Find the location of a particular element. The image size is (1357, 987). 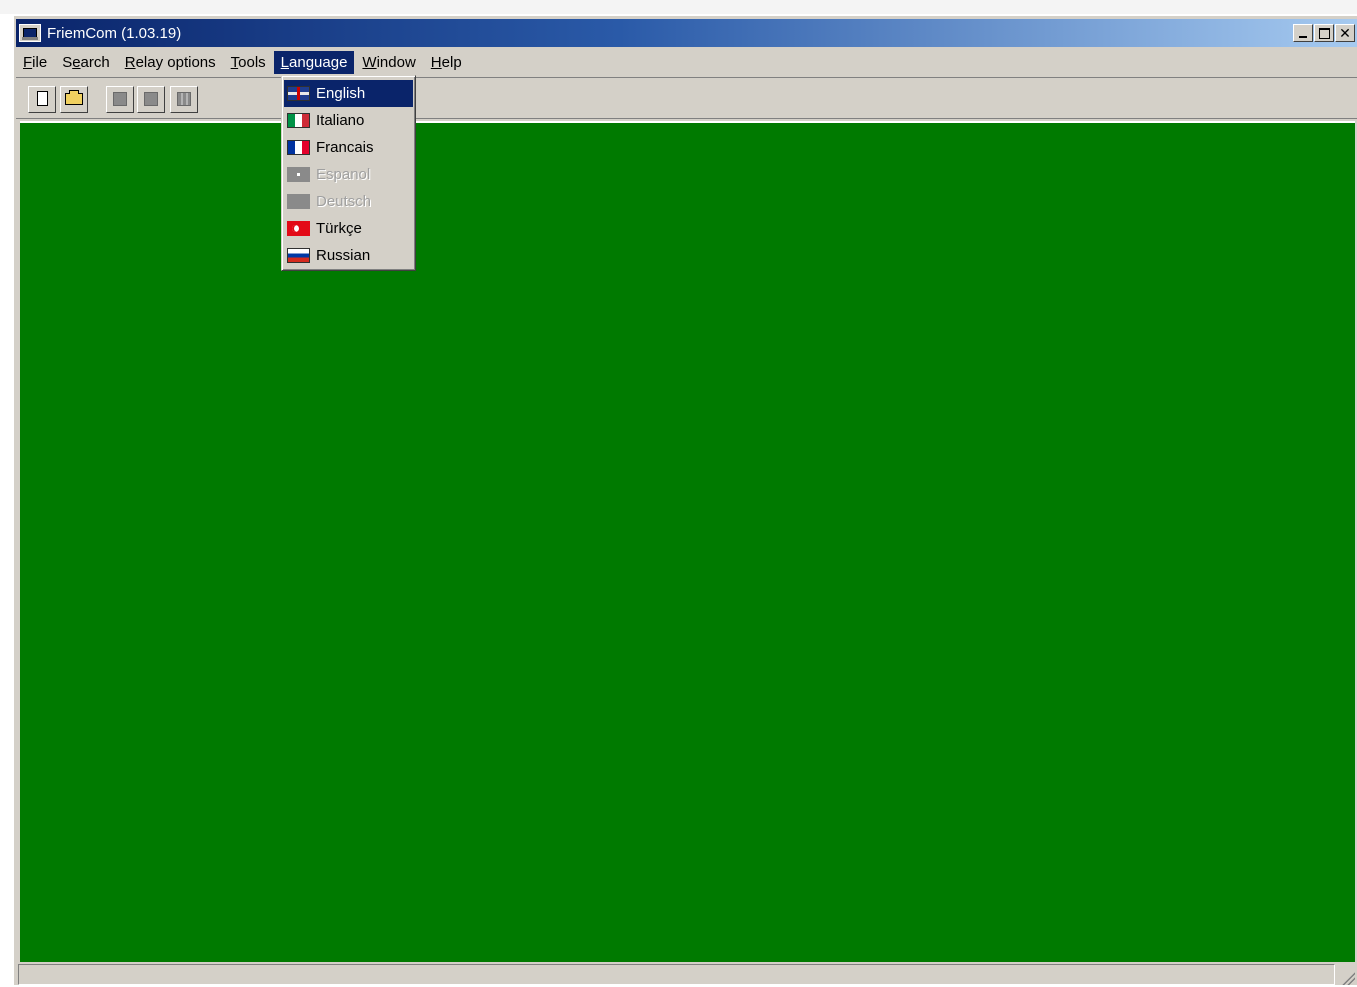

close-icon: ✕ is located at coordinates (1345, 33).